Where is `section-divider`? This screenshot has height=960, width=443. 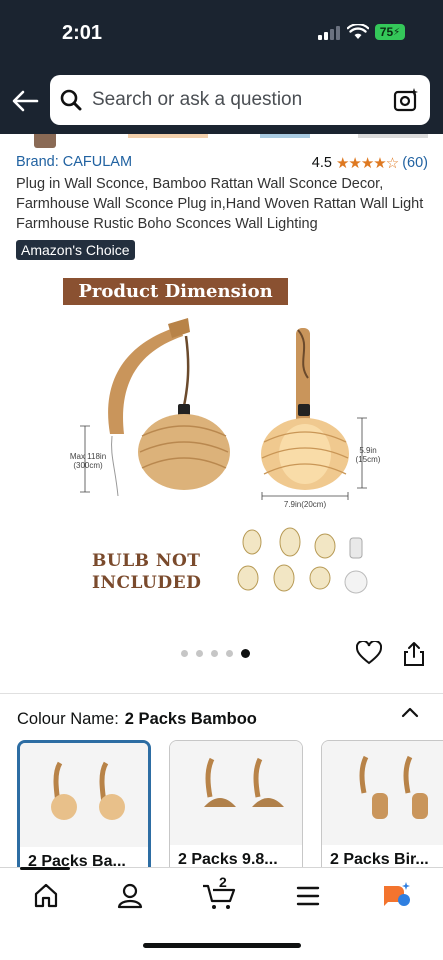
section-divider is located at coordinates (221, 693).